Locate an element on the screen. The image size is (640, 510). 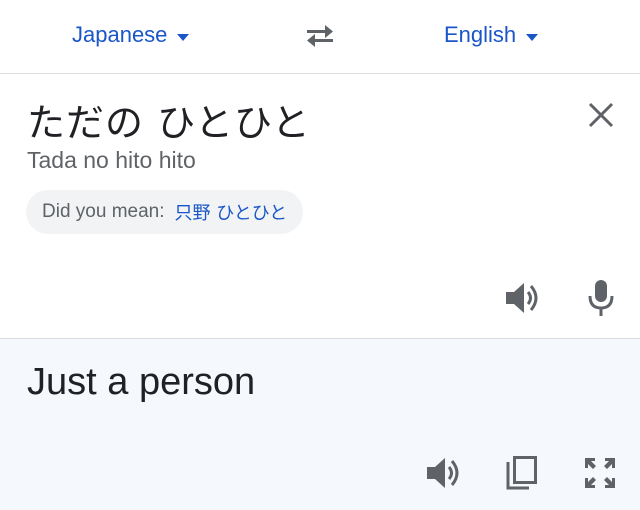
source-language-selector: Japanese is located at coordinates (131, 35).